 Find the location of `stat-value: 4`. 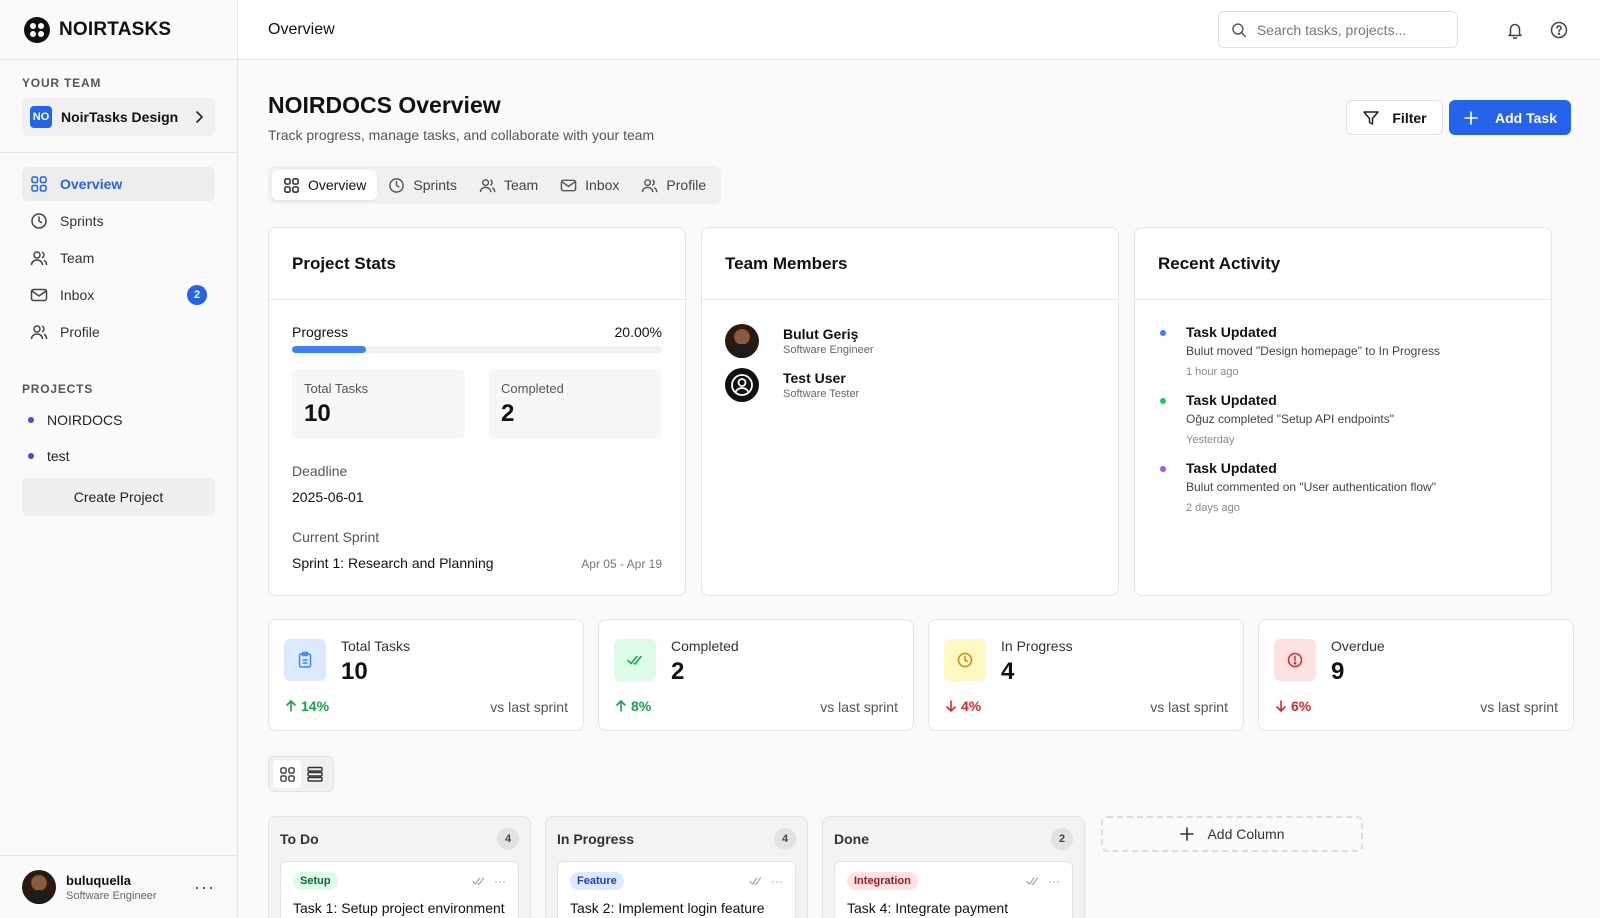

stat-value: 4 is located at coordinates (1008, 671).